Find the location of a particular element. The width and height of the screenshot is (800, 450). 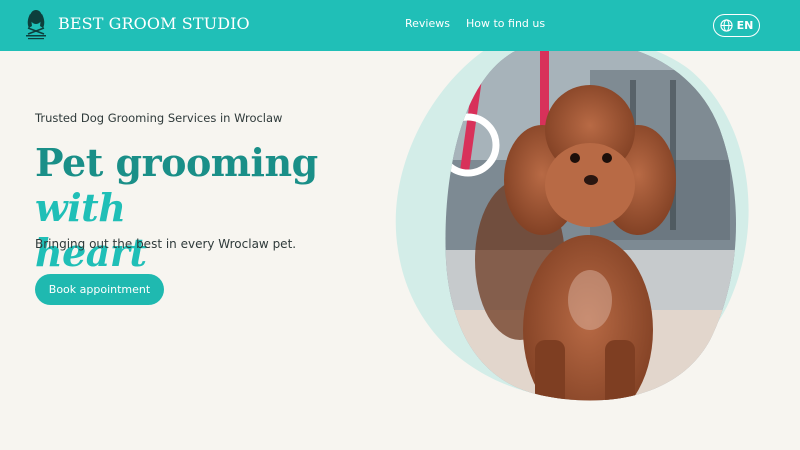

hero-tagline: Trusted Dog Grooming Services in Wroclaw is located at coordinates (159, 118).